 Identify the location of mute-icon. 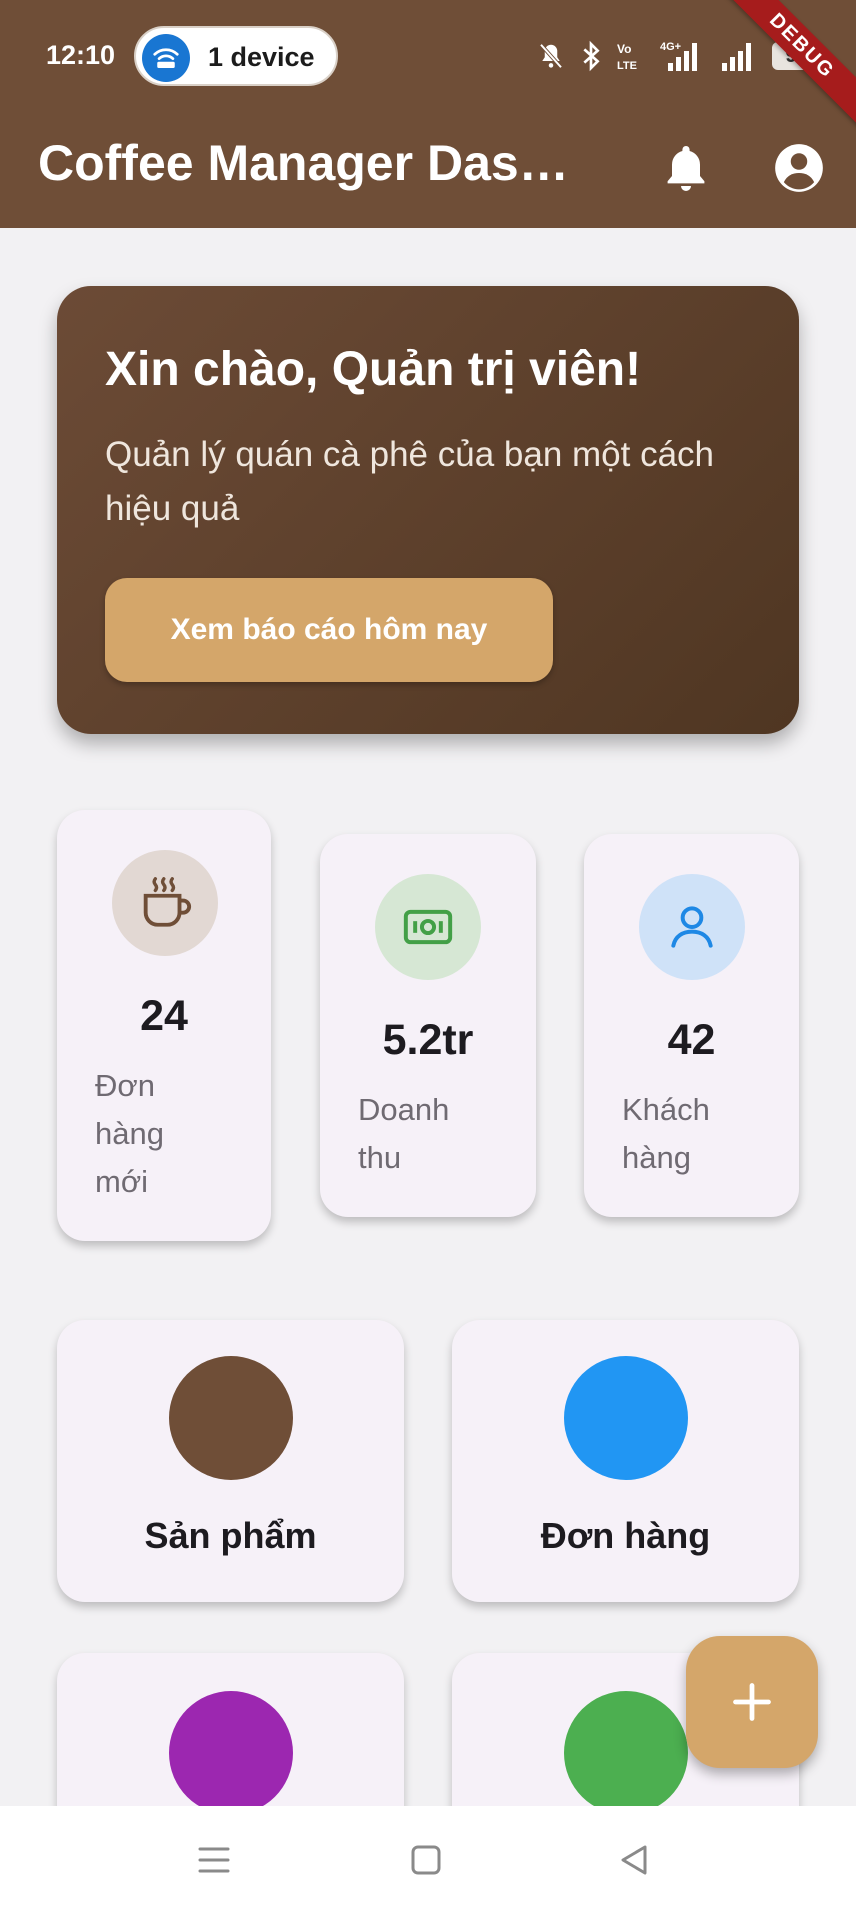
(551, 56).